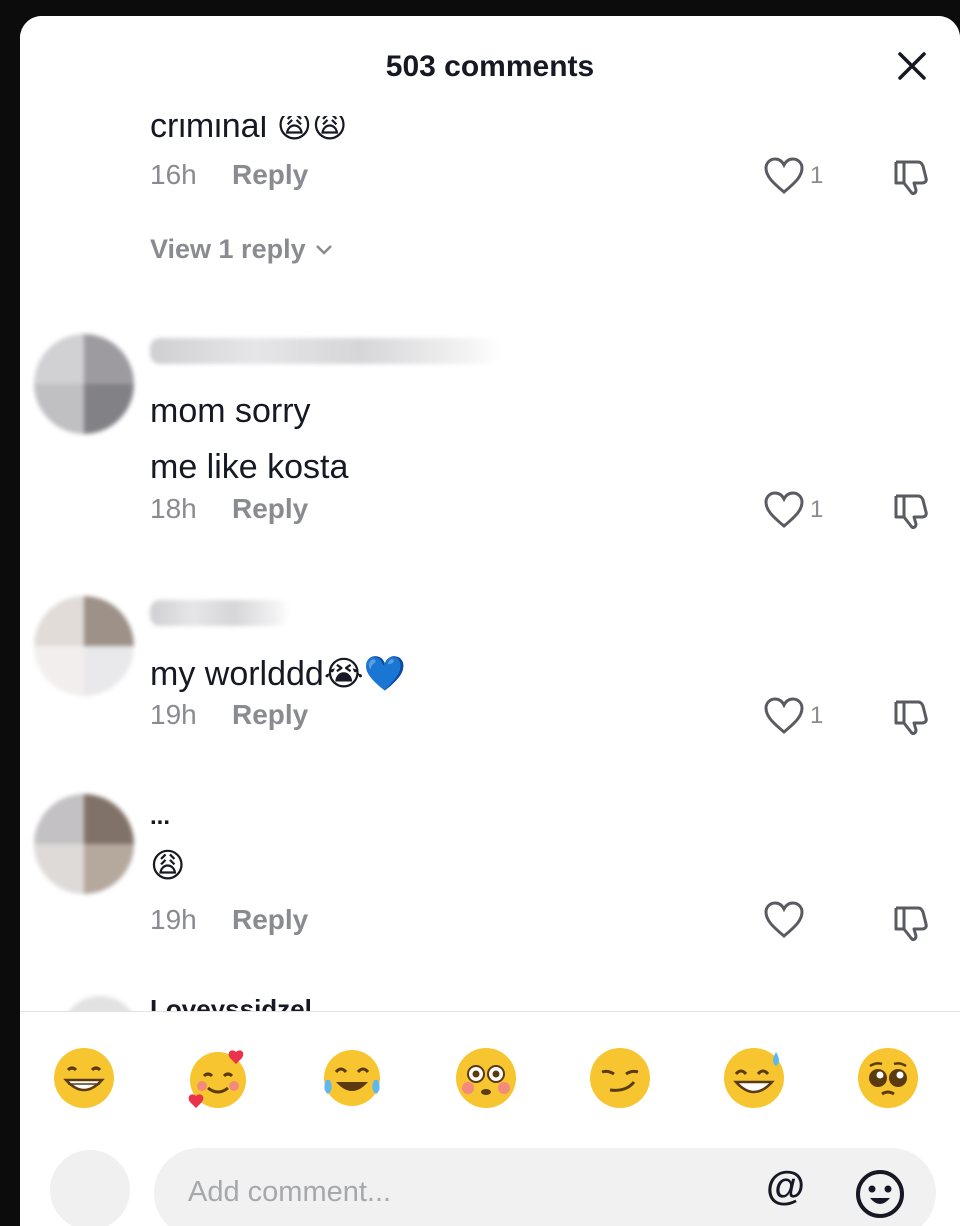 Image resolution: width=960 pixels, height=1226 pixels. I want to click on emoji-picker-icon, so click(880, 1194).